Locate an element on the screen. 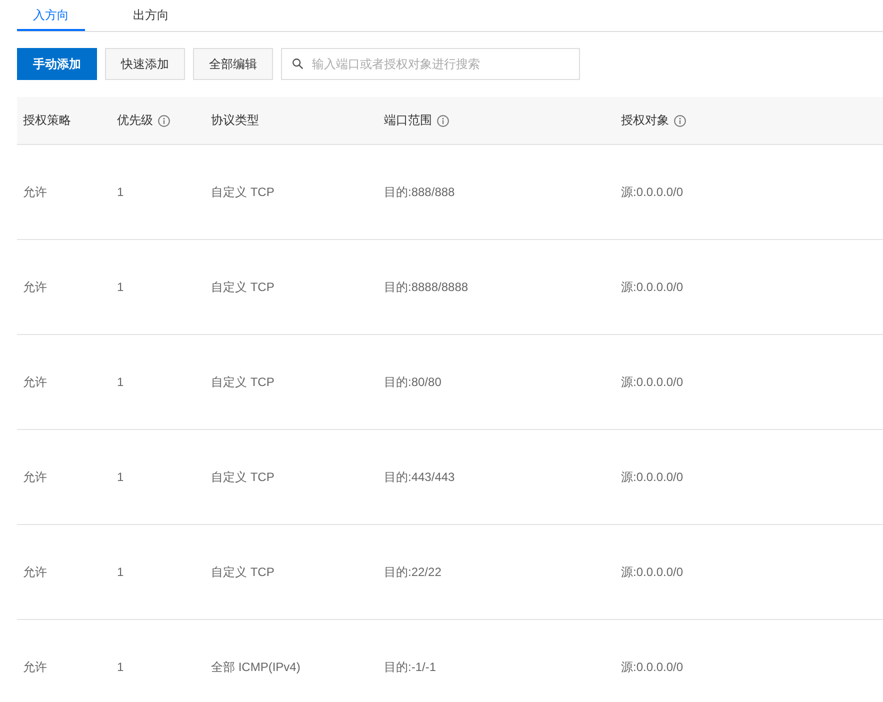 The height and width of the screenshot is (702, 883). column-header: 协议类型 is located at coordinates (235, 120).